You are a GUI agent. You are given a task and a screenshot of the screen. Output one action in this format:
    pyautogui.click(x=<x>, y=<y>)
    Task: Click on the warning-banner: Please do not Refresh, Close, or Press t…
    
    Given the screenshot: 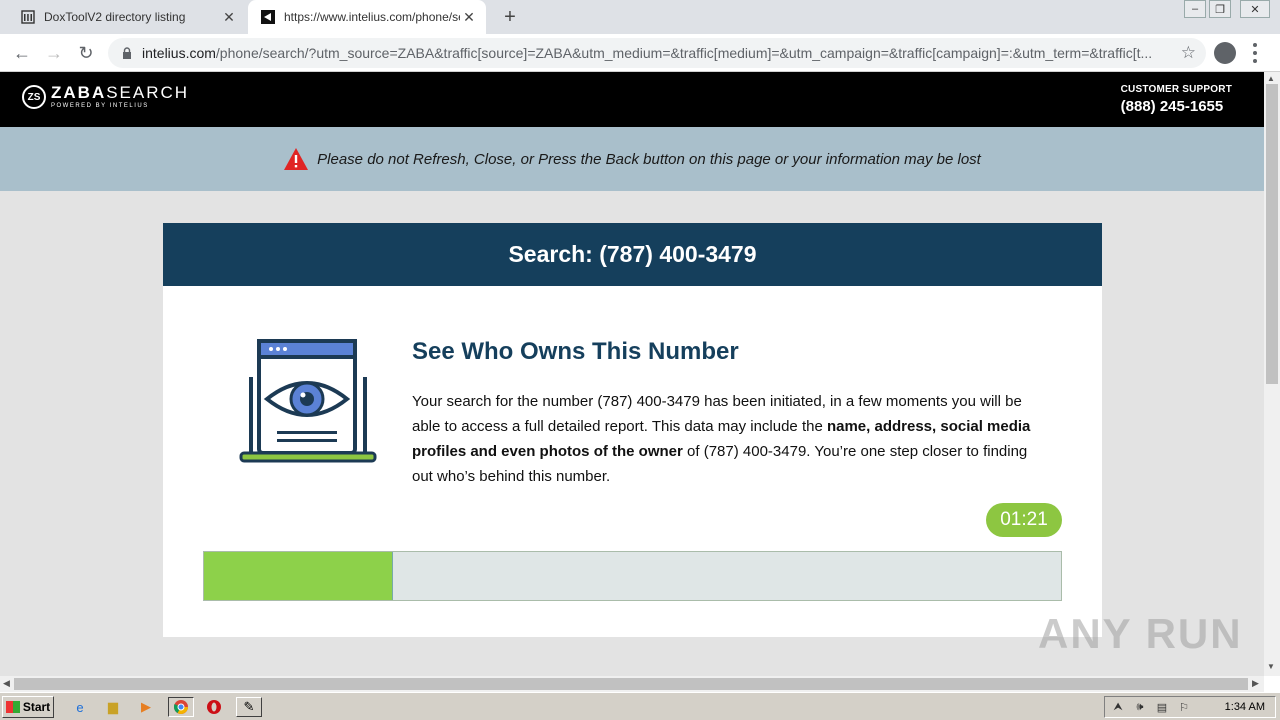 What is the action you would take?
    pyautogui.click(x=632, y=159)
    